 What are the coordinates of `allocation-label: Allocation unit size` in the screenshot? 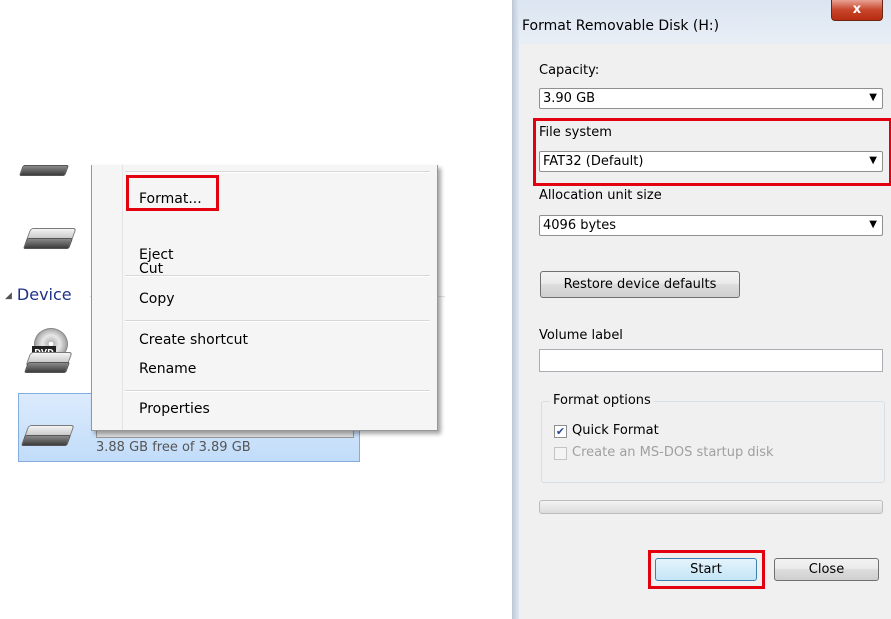 It's located at (600, 195).